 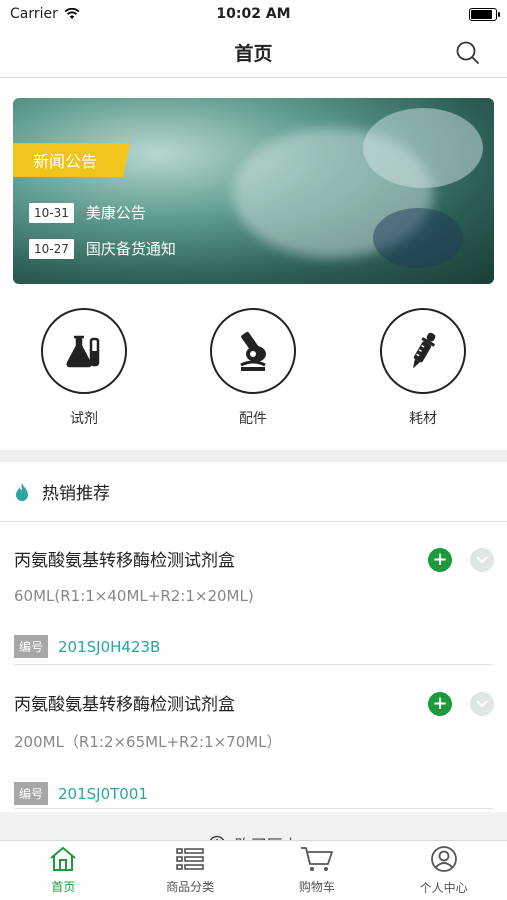 I want to click on tab-label: 个人中心, so click(x=443, y=888).